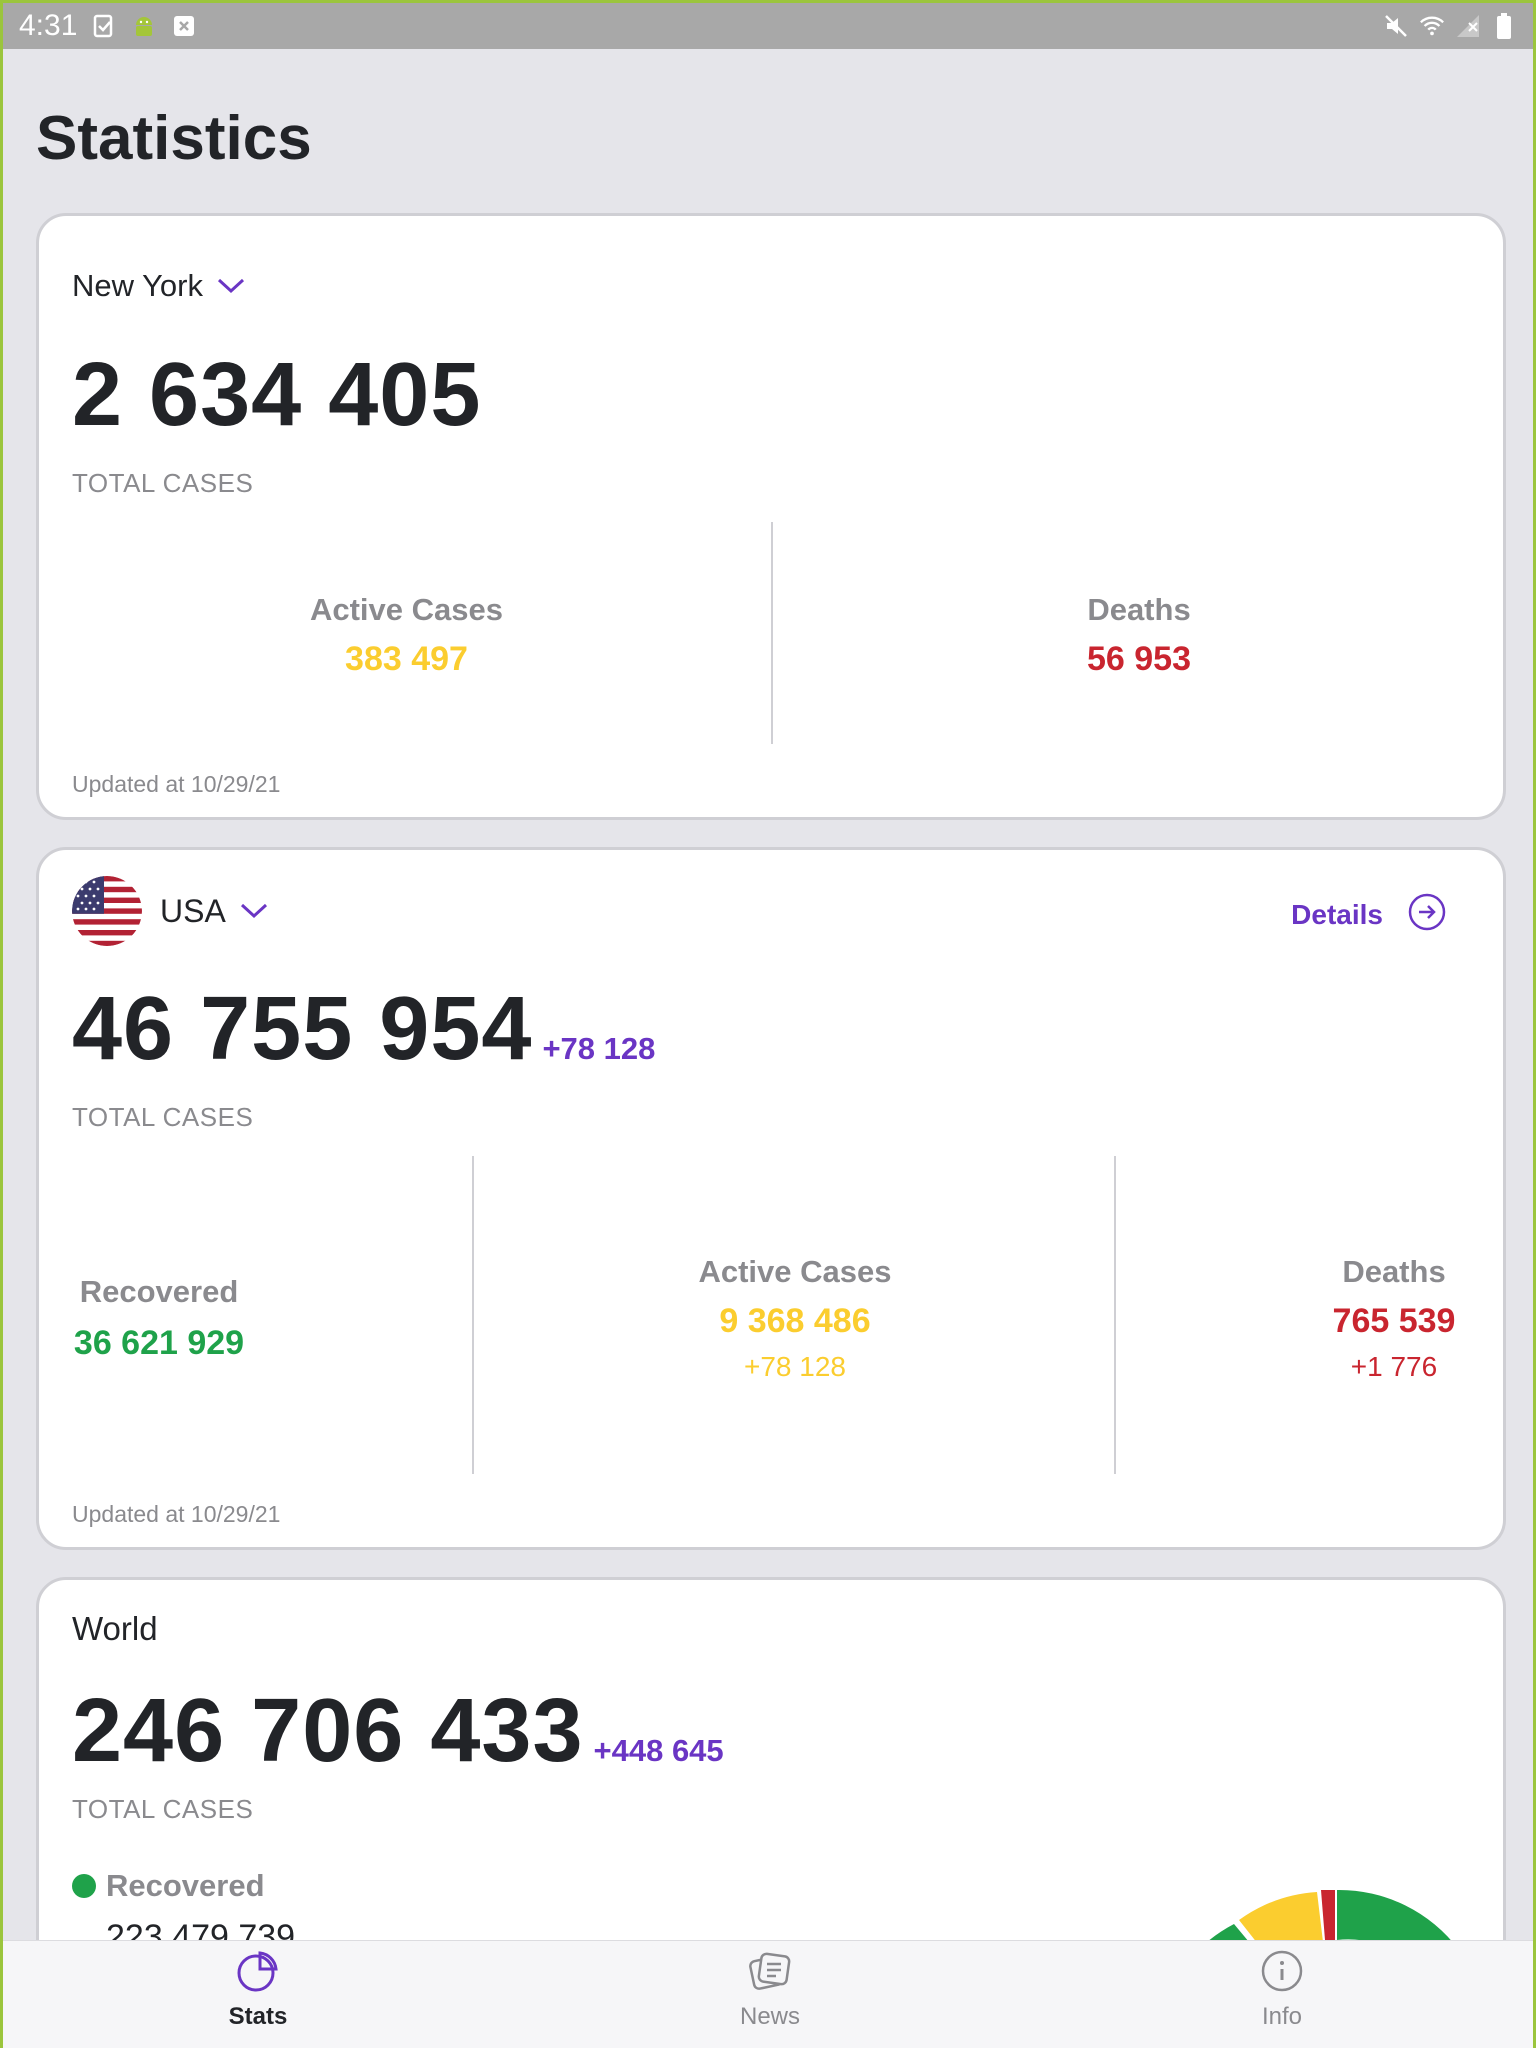 This screenshot has width=1536, height=2048. I want to click on total-cases-number: 246 706 433, so click(328, 1731).